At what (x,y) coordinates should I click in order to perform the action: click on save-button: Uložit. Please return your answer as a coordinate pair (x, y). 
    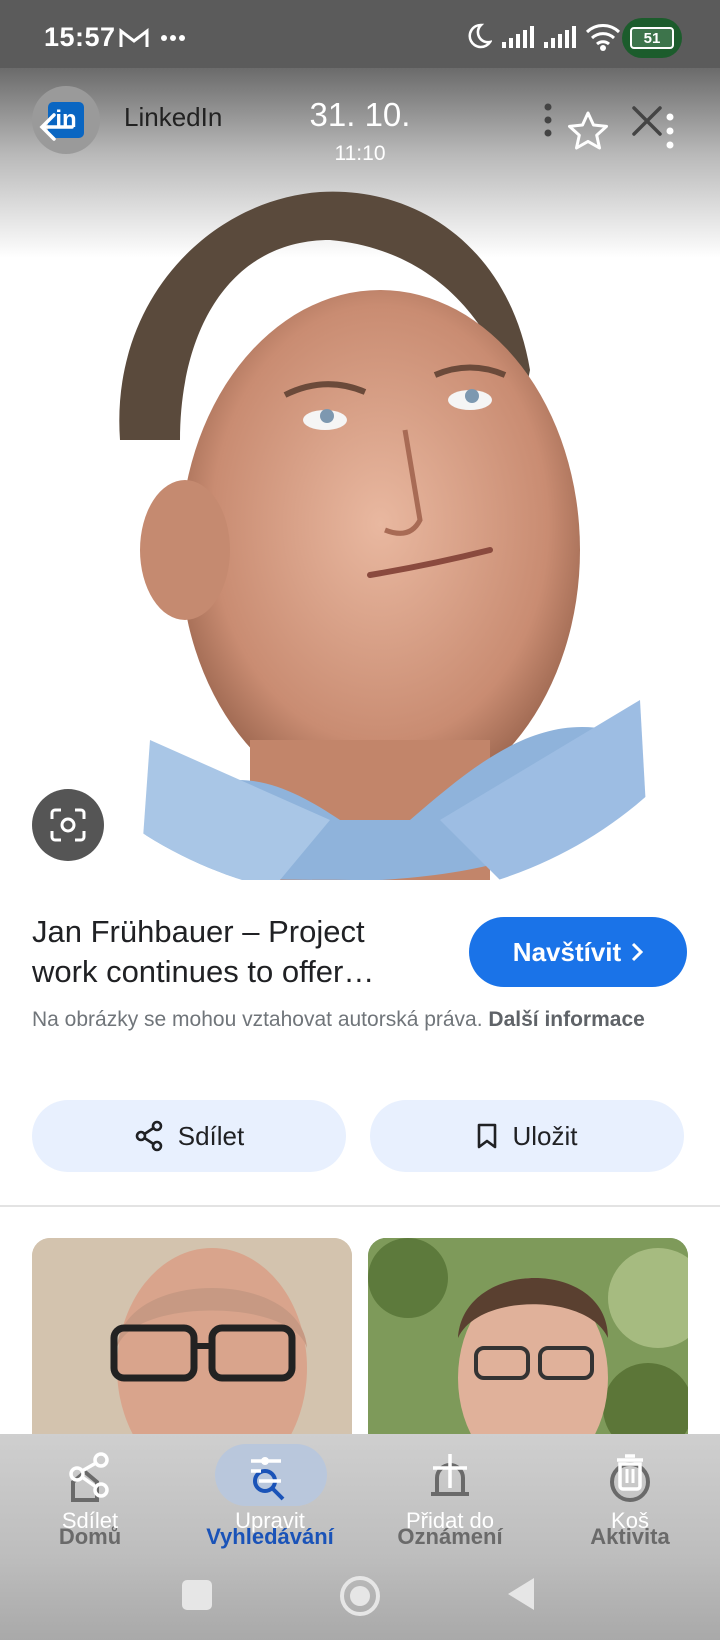
    Looking at the image, I should click on (527, 1136).